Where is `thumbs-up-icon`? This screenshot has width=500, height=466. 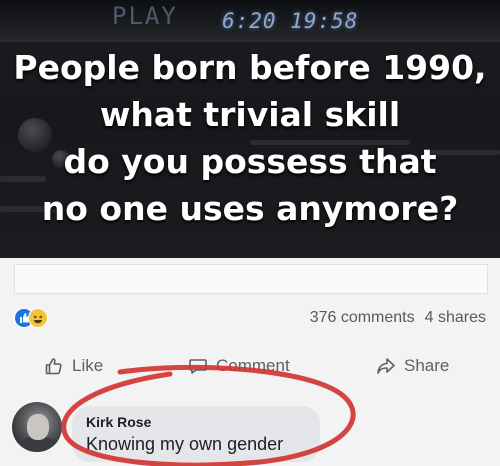 thumbs-up-icon is located at coordinates (53, 366).